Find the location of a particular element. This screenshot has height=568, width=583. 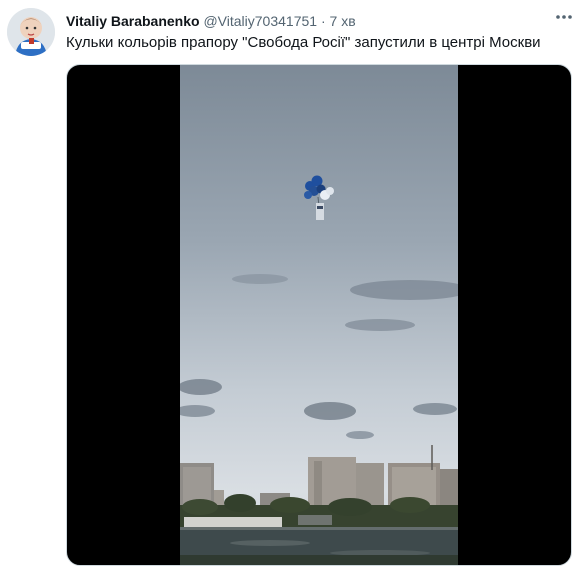

profile-photo-icon is located at coordinates (31, 32).